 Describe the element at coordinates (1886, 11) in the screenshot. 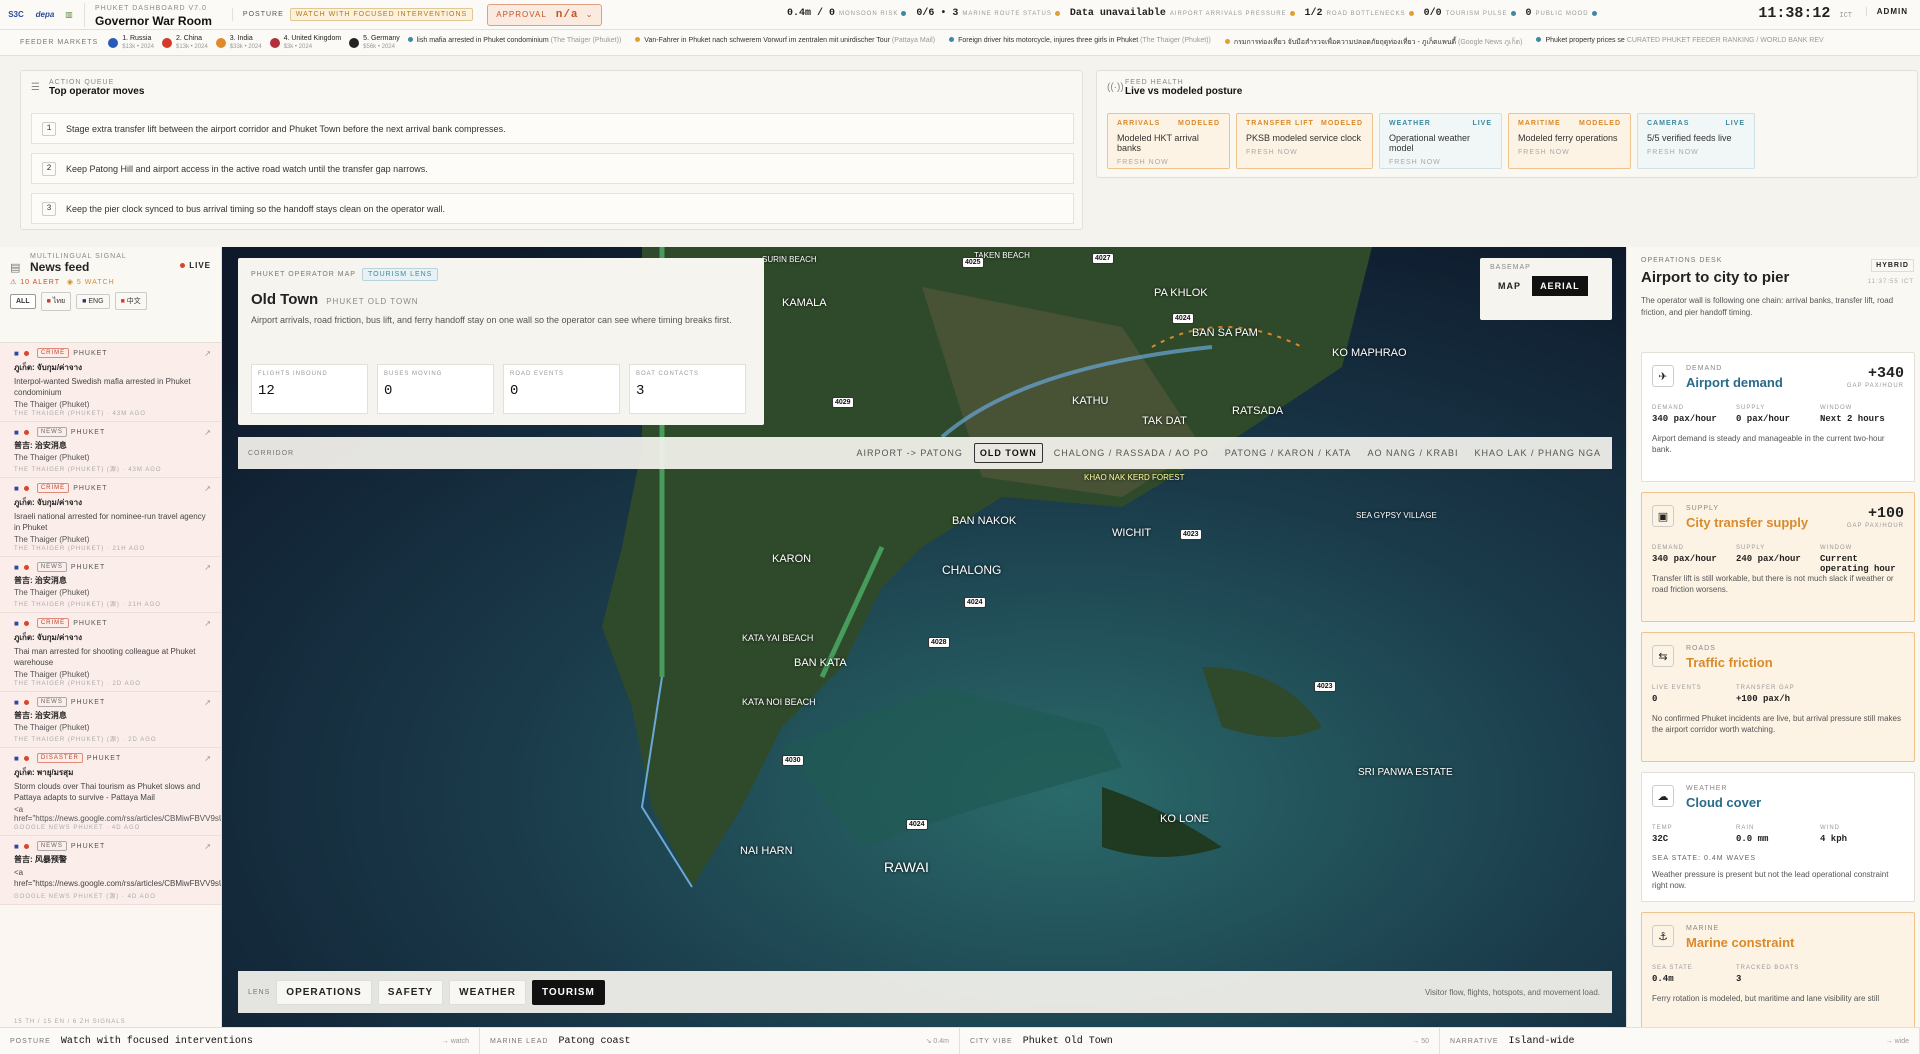

I see `admin-button: ADMIN` at that location.